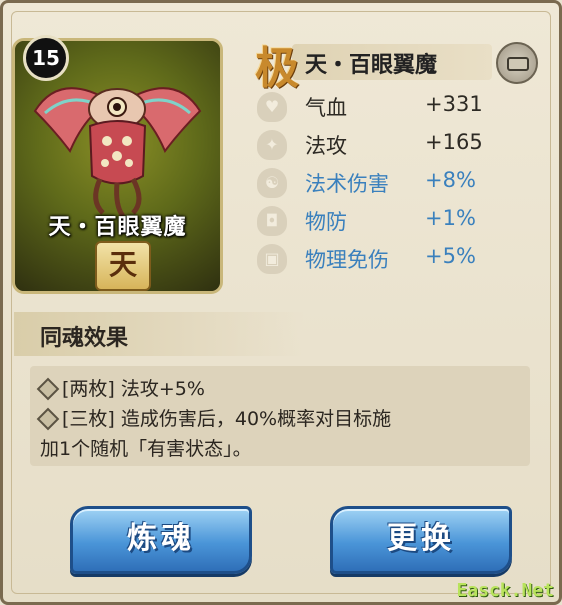 The width and height of the screenshot is (562, 605). I want to click on heart-icon: ♥, so click(272, 107).